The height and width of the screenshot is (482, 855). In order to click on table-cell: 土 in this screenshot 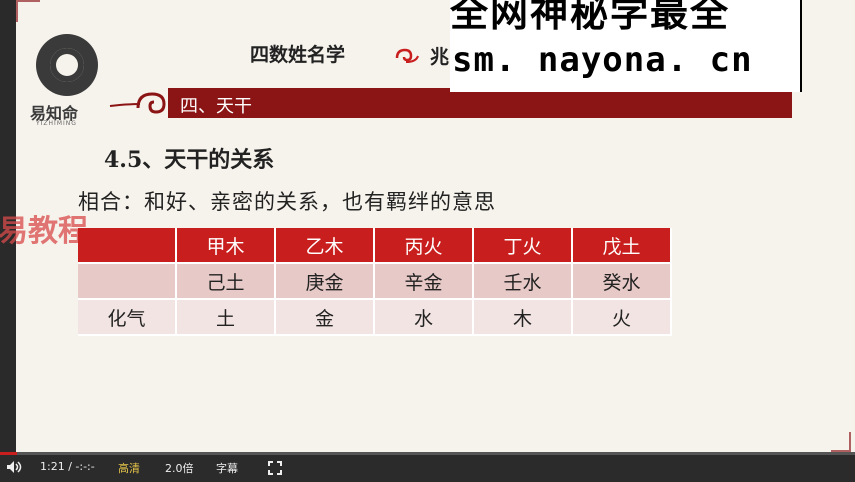, I will do `click(226, 317)`.